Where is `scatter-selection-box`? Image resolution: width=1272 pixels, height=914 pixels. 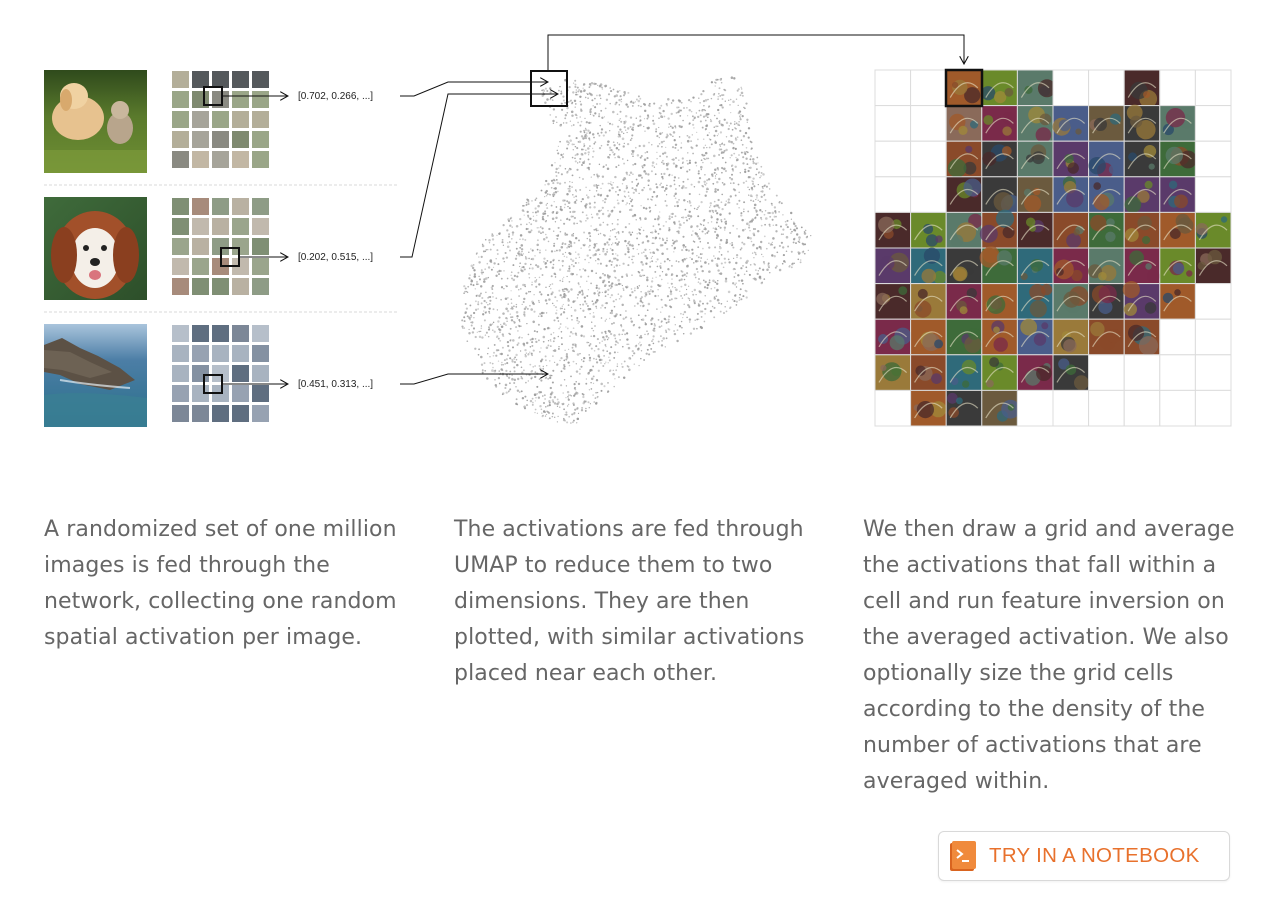
scatter-selection-box is located at coordinates (549, 88).